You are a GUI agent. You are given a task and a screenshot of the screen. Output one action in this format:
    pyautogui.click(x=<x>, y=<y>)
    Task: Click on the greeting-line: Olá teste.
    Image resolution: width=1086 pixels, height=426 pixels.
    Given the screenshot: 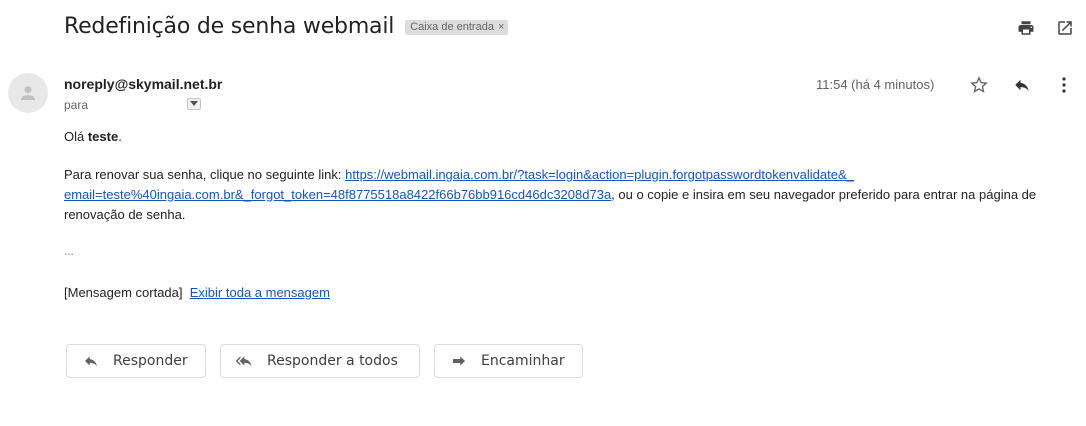 What is the action you would take?
    pyautogui.click(x=93, y=136)
    